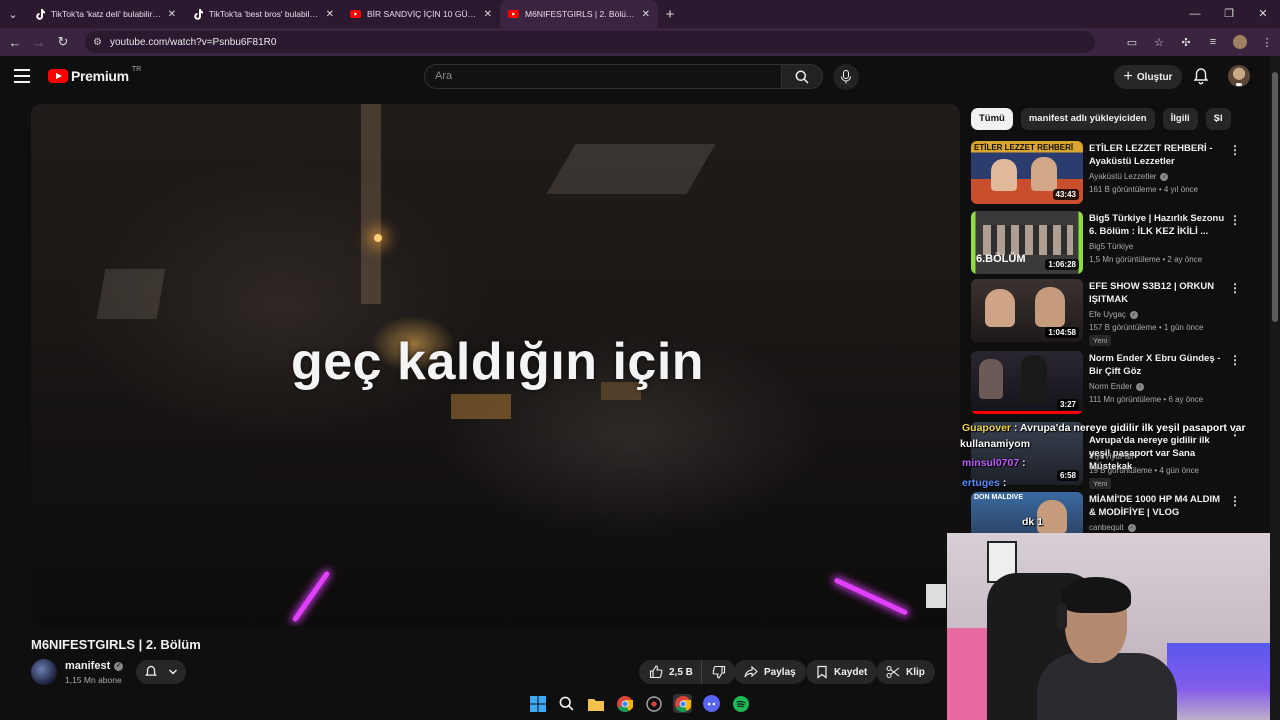 The width and height of the screenshot is (1280, 720). What do you see at coordinates (1240, 42) in the screenshot?
I see `profile-avatar` at bounding box center [1240, 42].